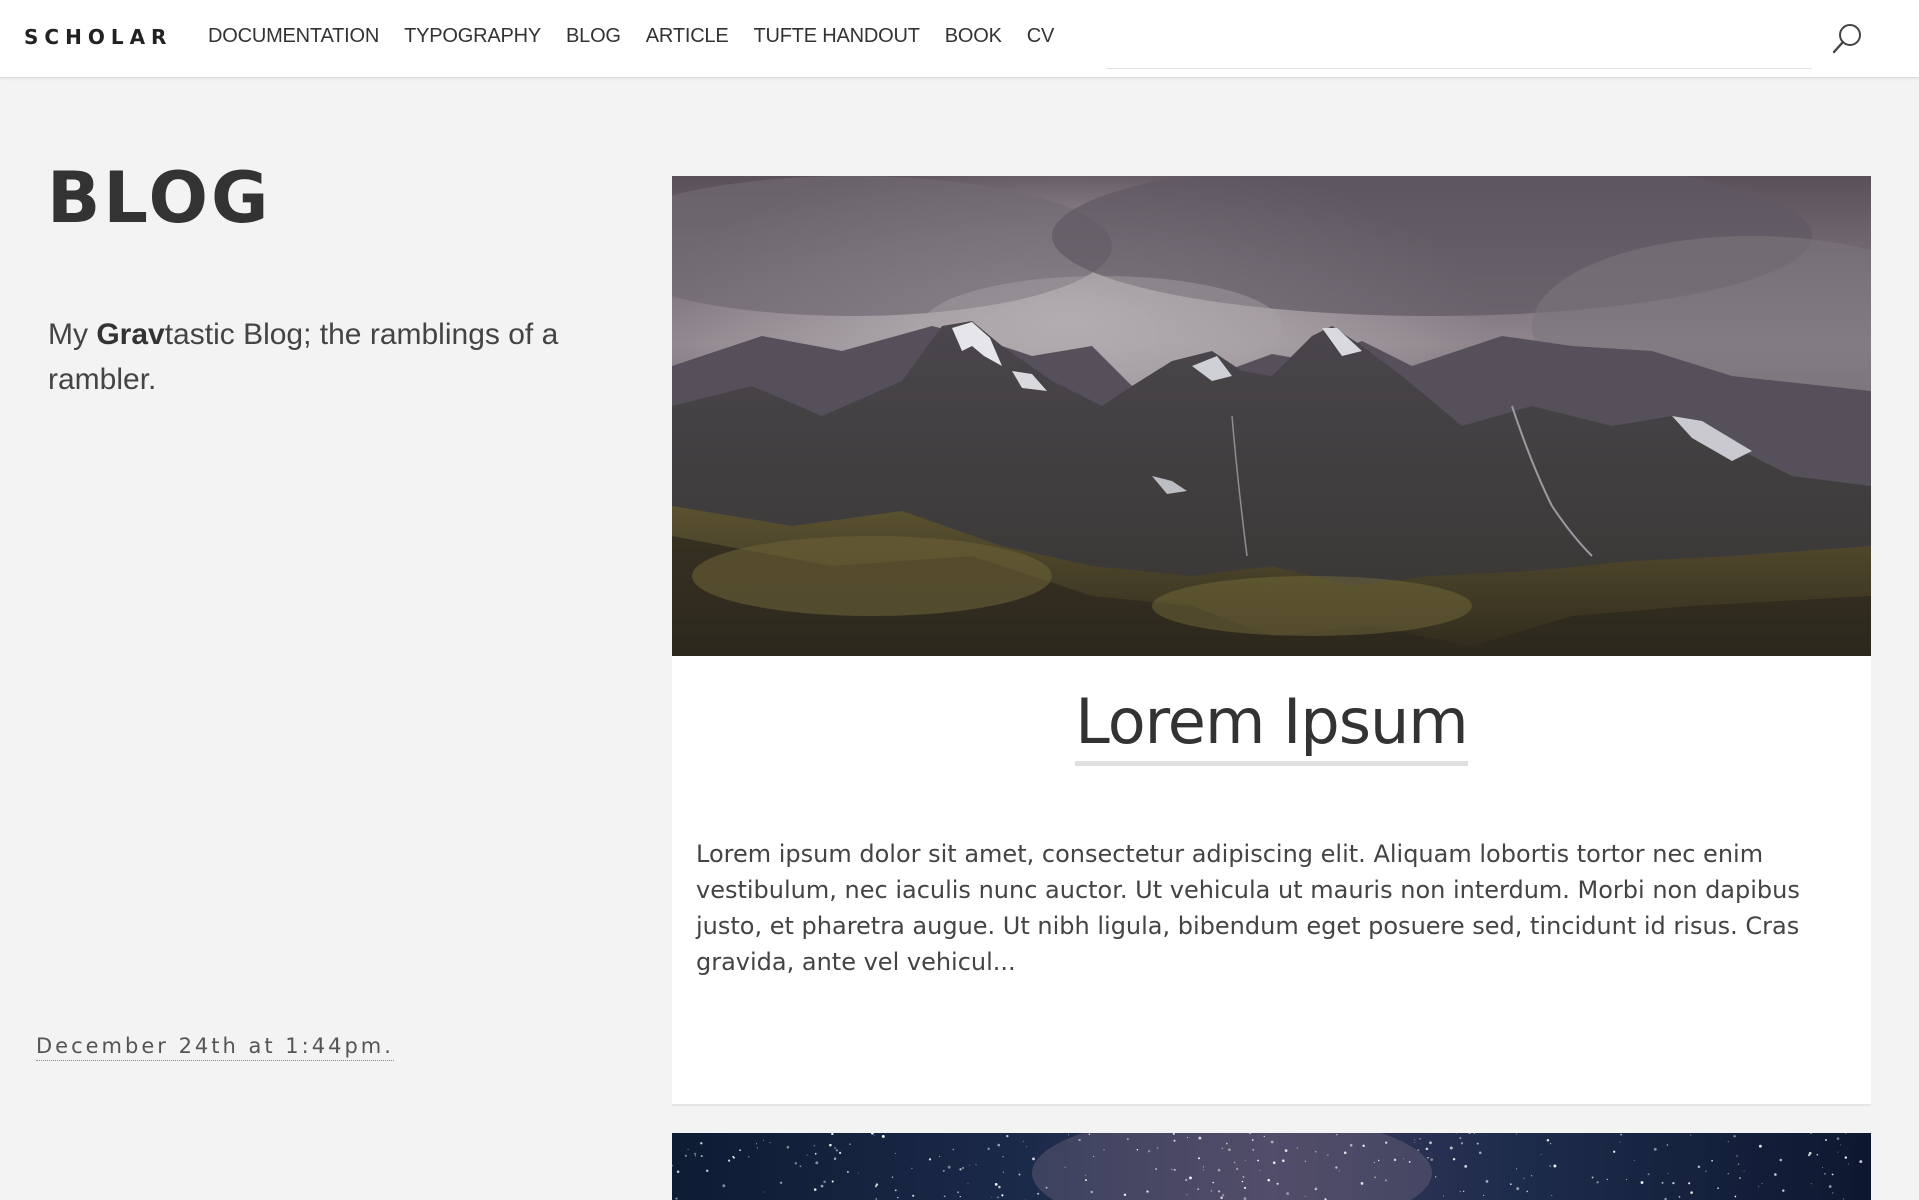  Describe the element at coordinates (472, 36) in the screenshot. I see `nav-item-typography: TYPOGRAPHY` at that location.